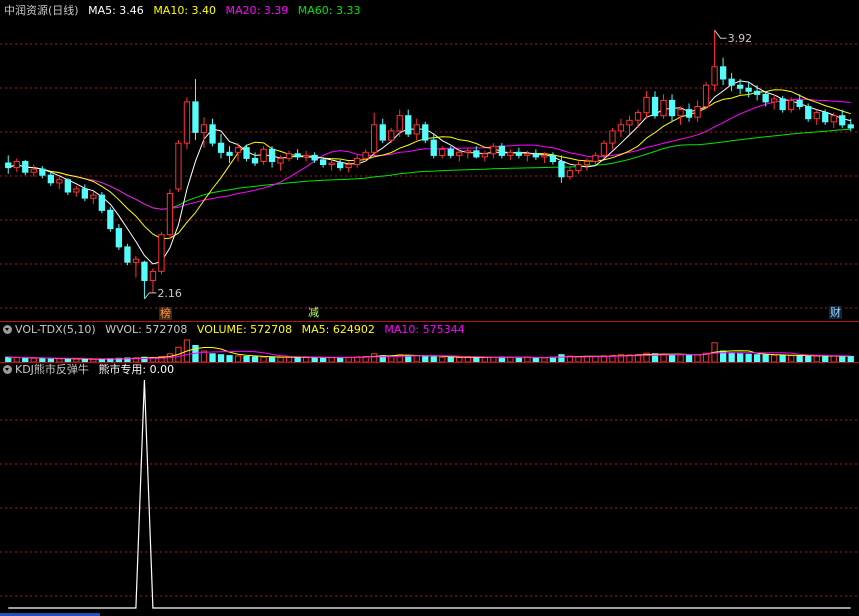 This screenshot has height=616, width=859. Describe the element at coordinates (429, 169) in the screenshot. I see `ma60-line` at that location.